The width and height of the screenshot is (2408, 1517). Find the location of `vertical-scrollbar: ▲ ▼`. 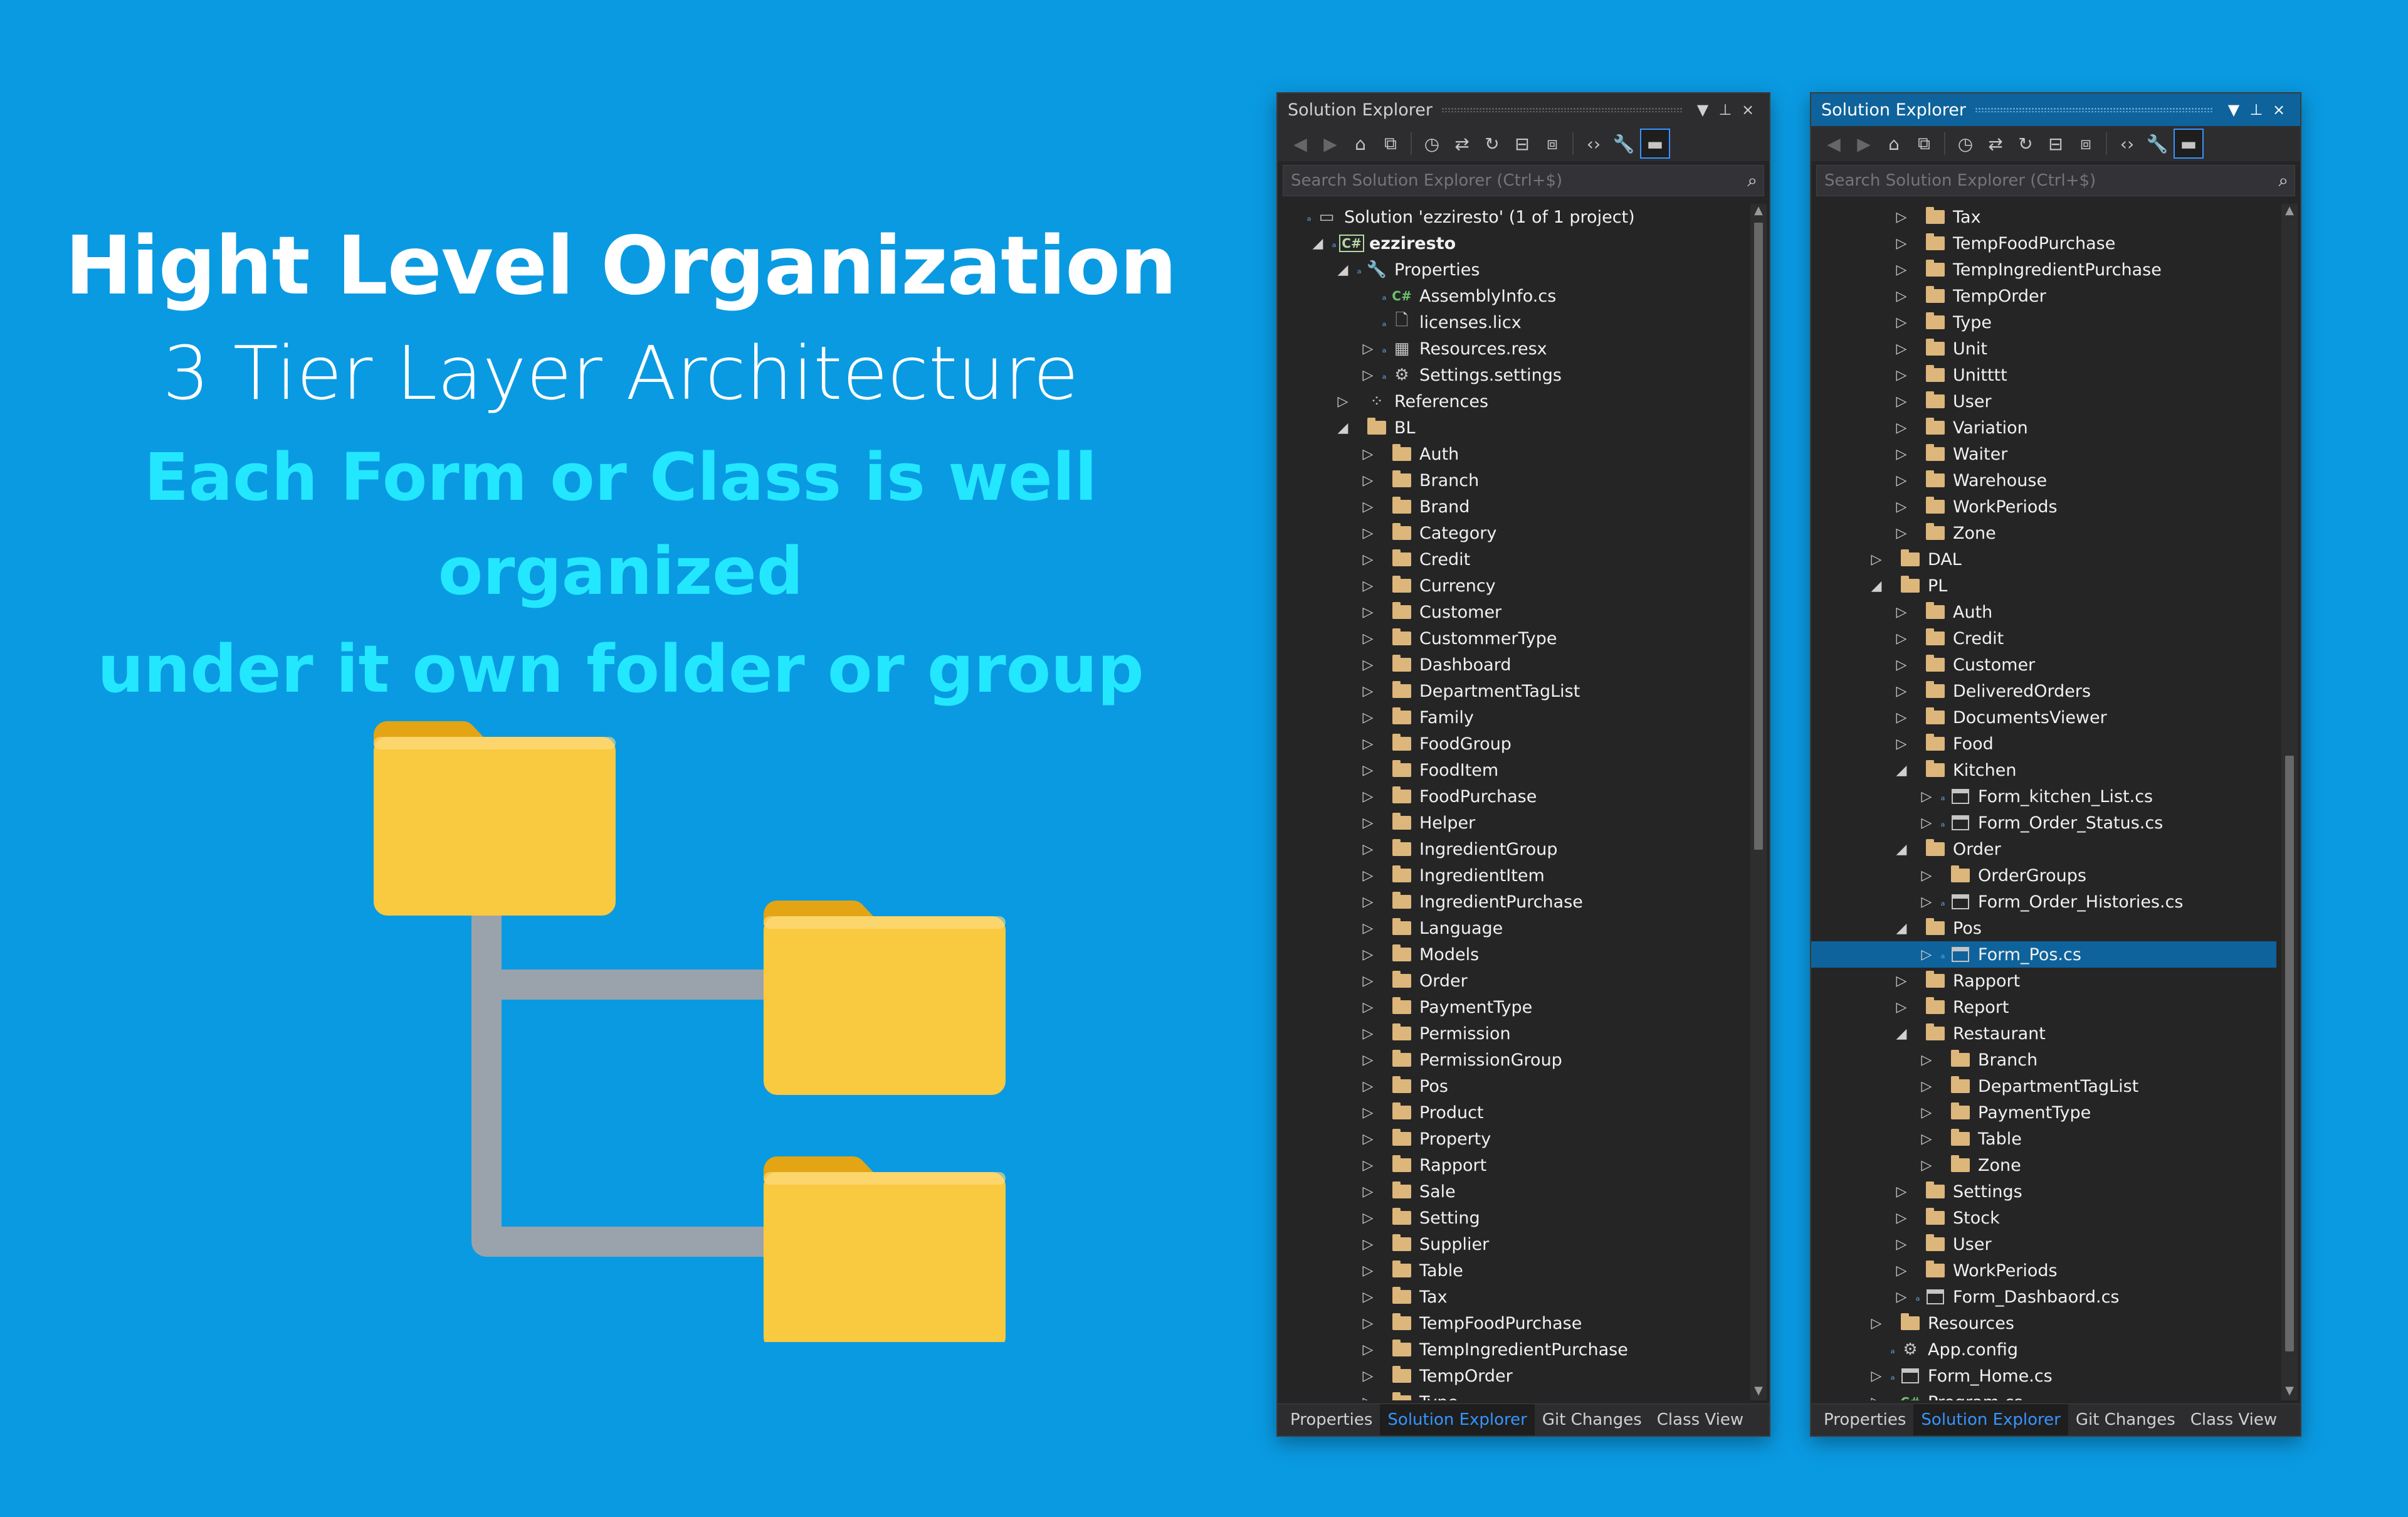

vertical-scrollbar: ▲ ▼ is located at coordinates (1758, 802).